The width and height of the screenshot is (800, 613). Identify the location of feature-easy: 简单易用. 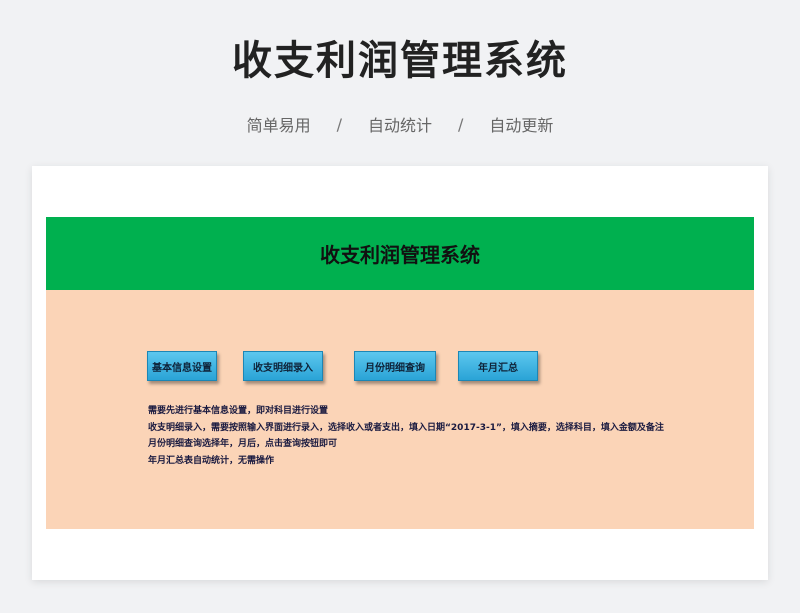
(278, 125).